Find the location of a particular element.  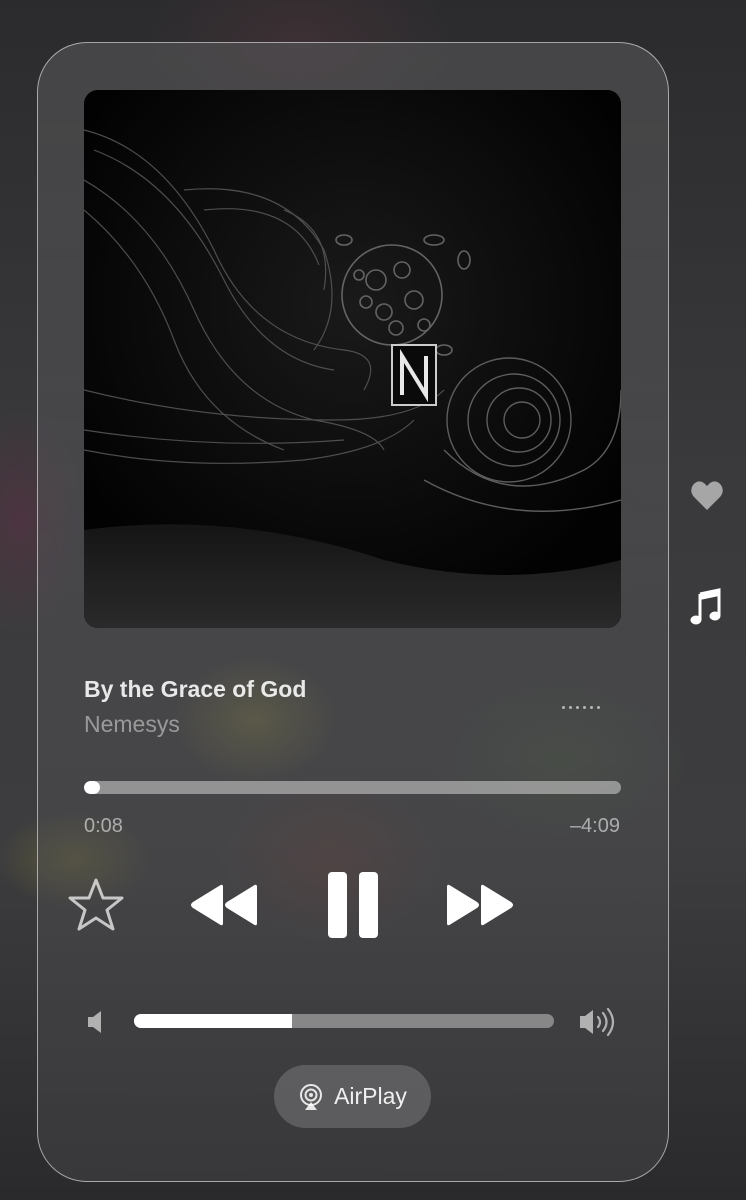

airplay-label: AirPlay is located at coordinates (370, 1096).